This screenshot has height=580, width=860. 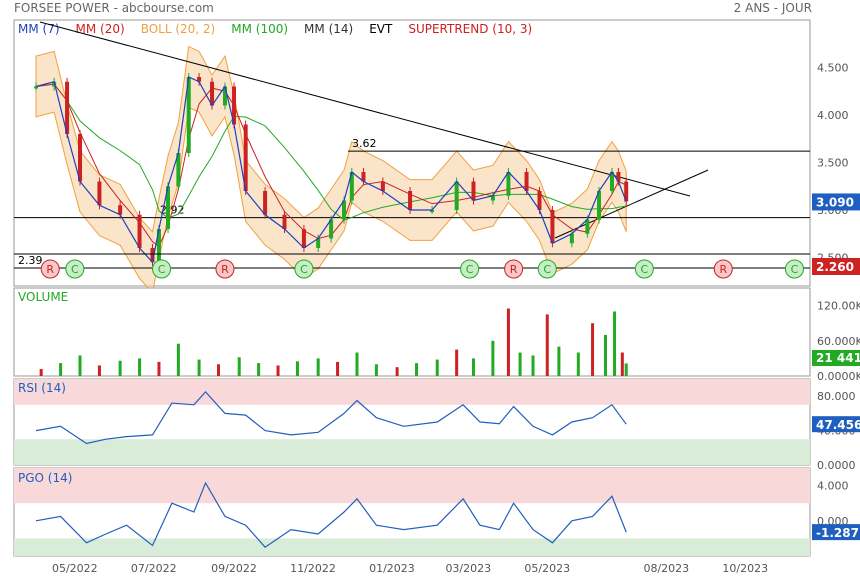 What do you see at coordinates (364, 143) in the screenshot?
I see `level-label-0: 3.62` at bounding box center [364, 143].